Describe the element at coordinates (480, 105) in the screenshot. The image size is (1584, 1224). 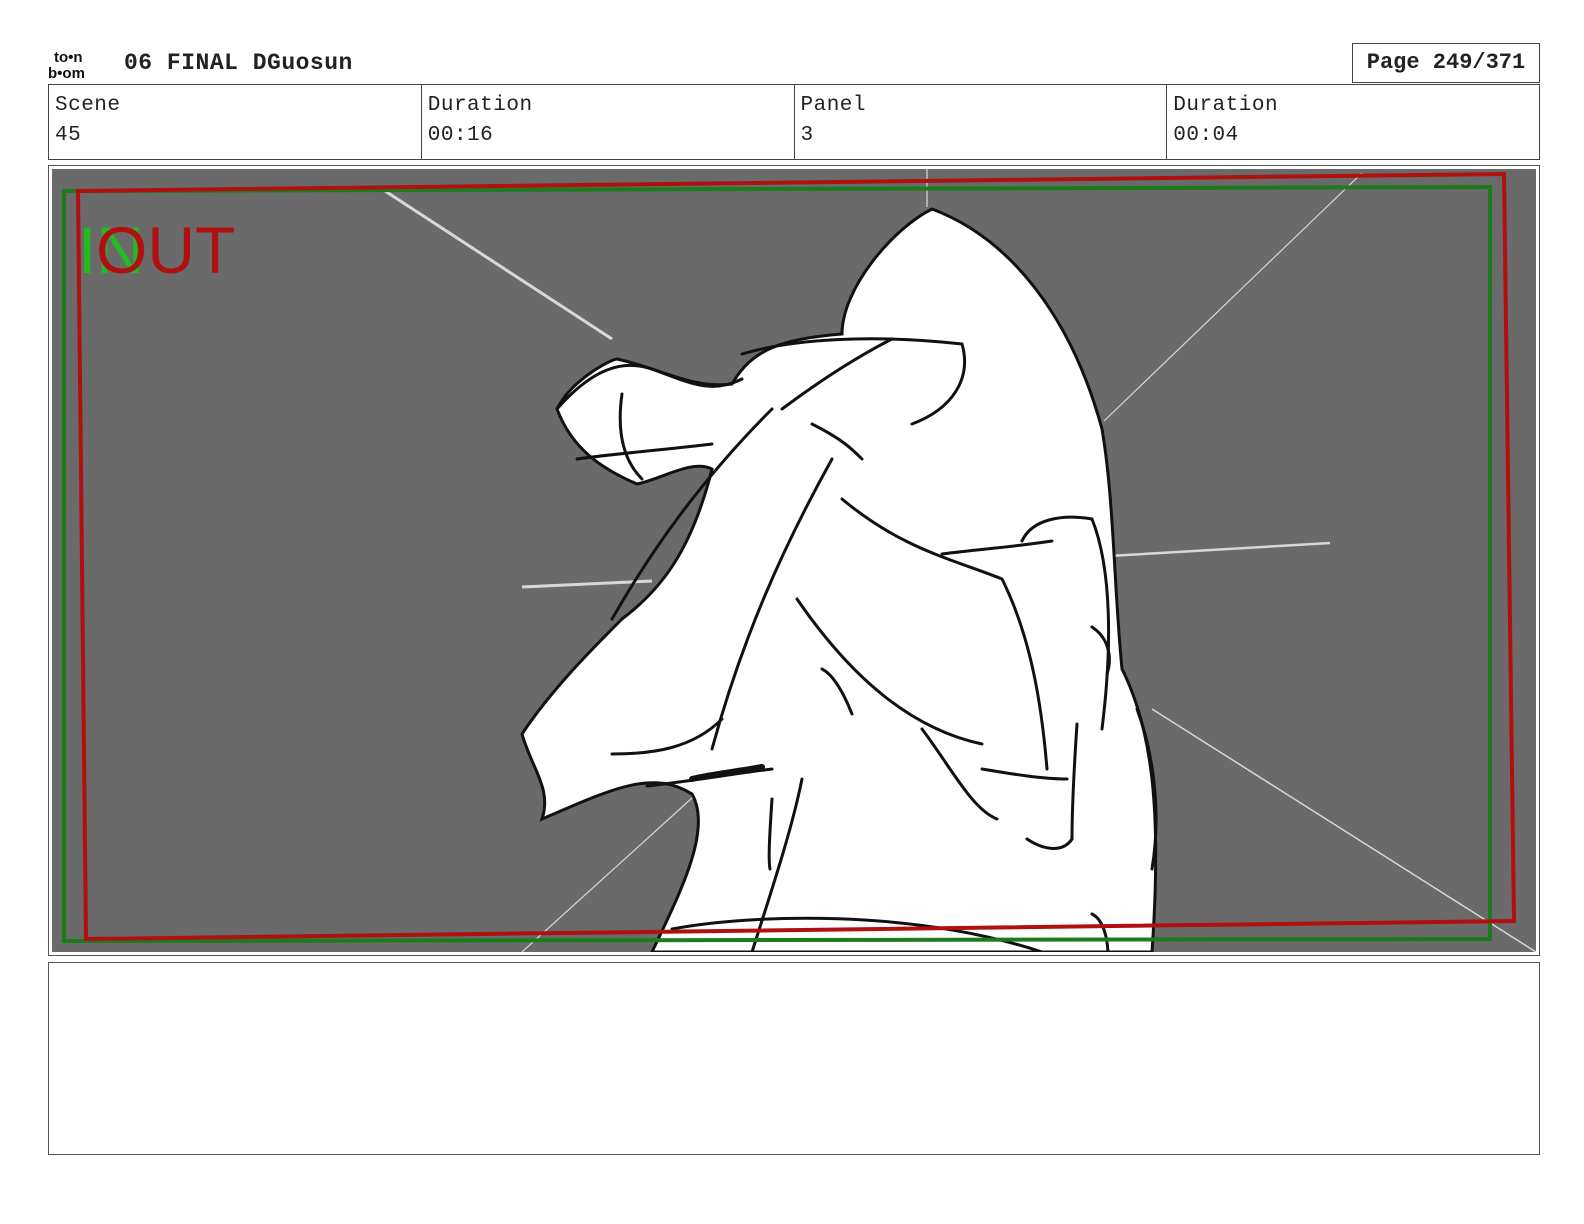
I see `scene-duration-label: Duration` at that location.